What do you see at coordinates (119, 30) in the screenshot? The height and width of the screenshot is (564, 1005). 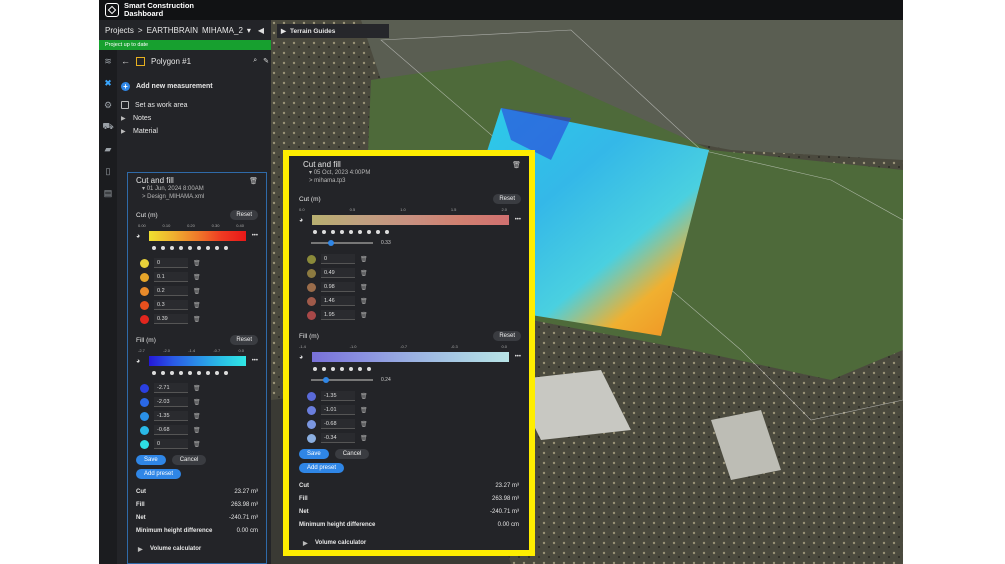 I see `breadcrumb-projects: Projects` at bounding box center [119, 30].